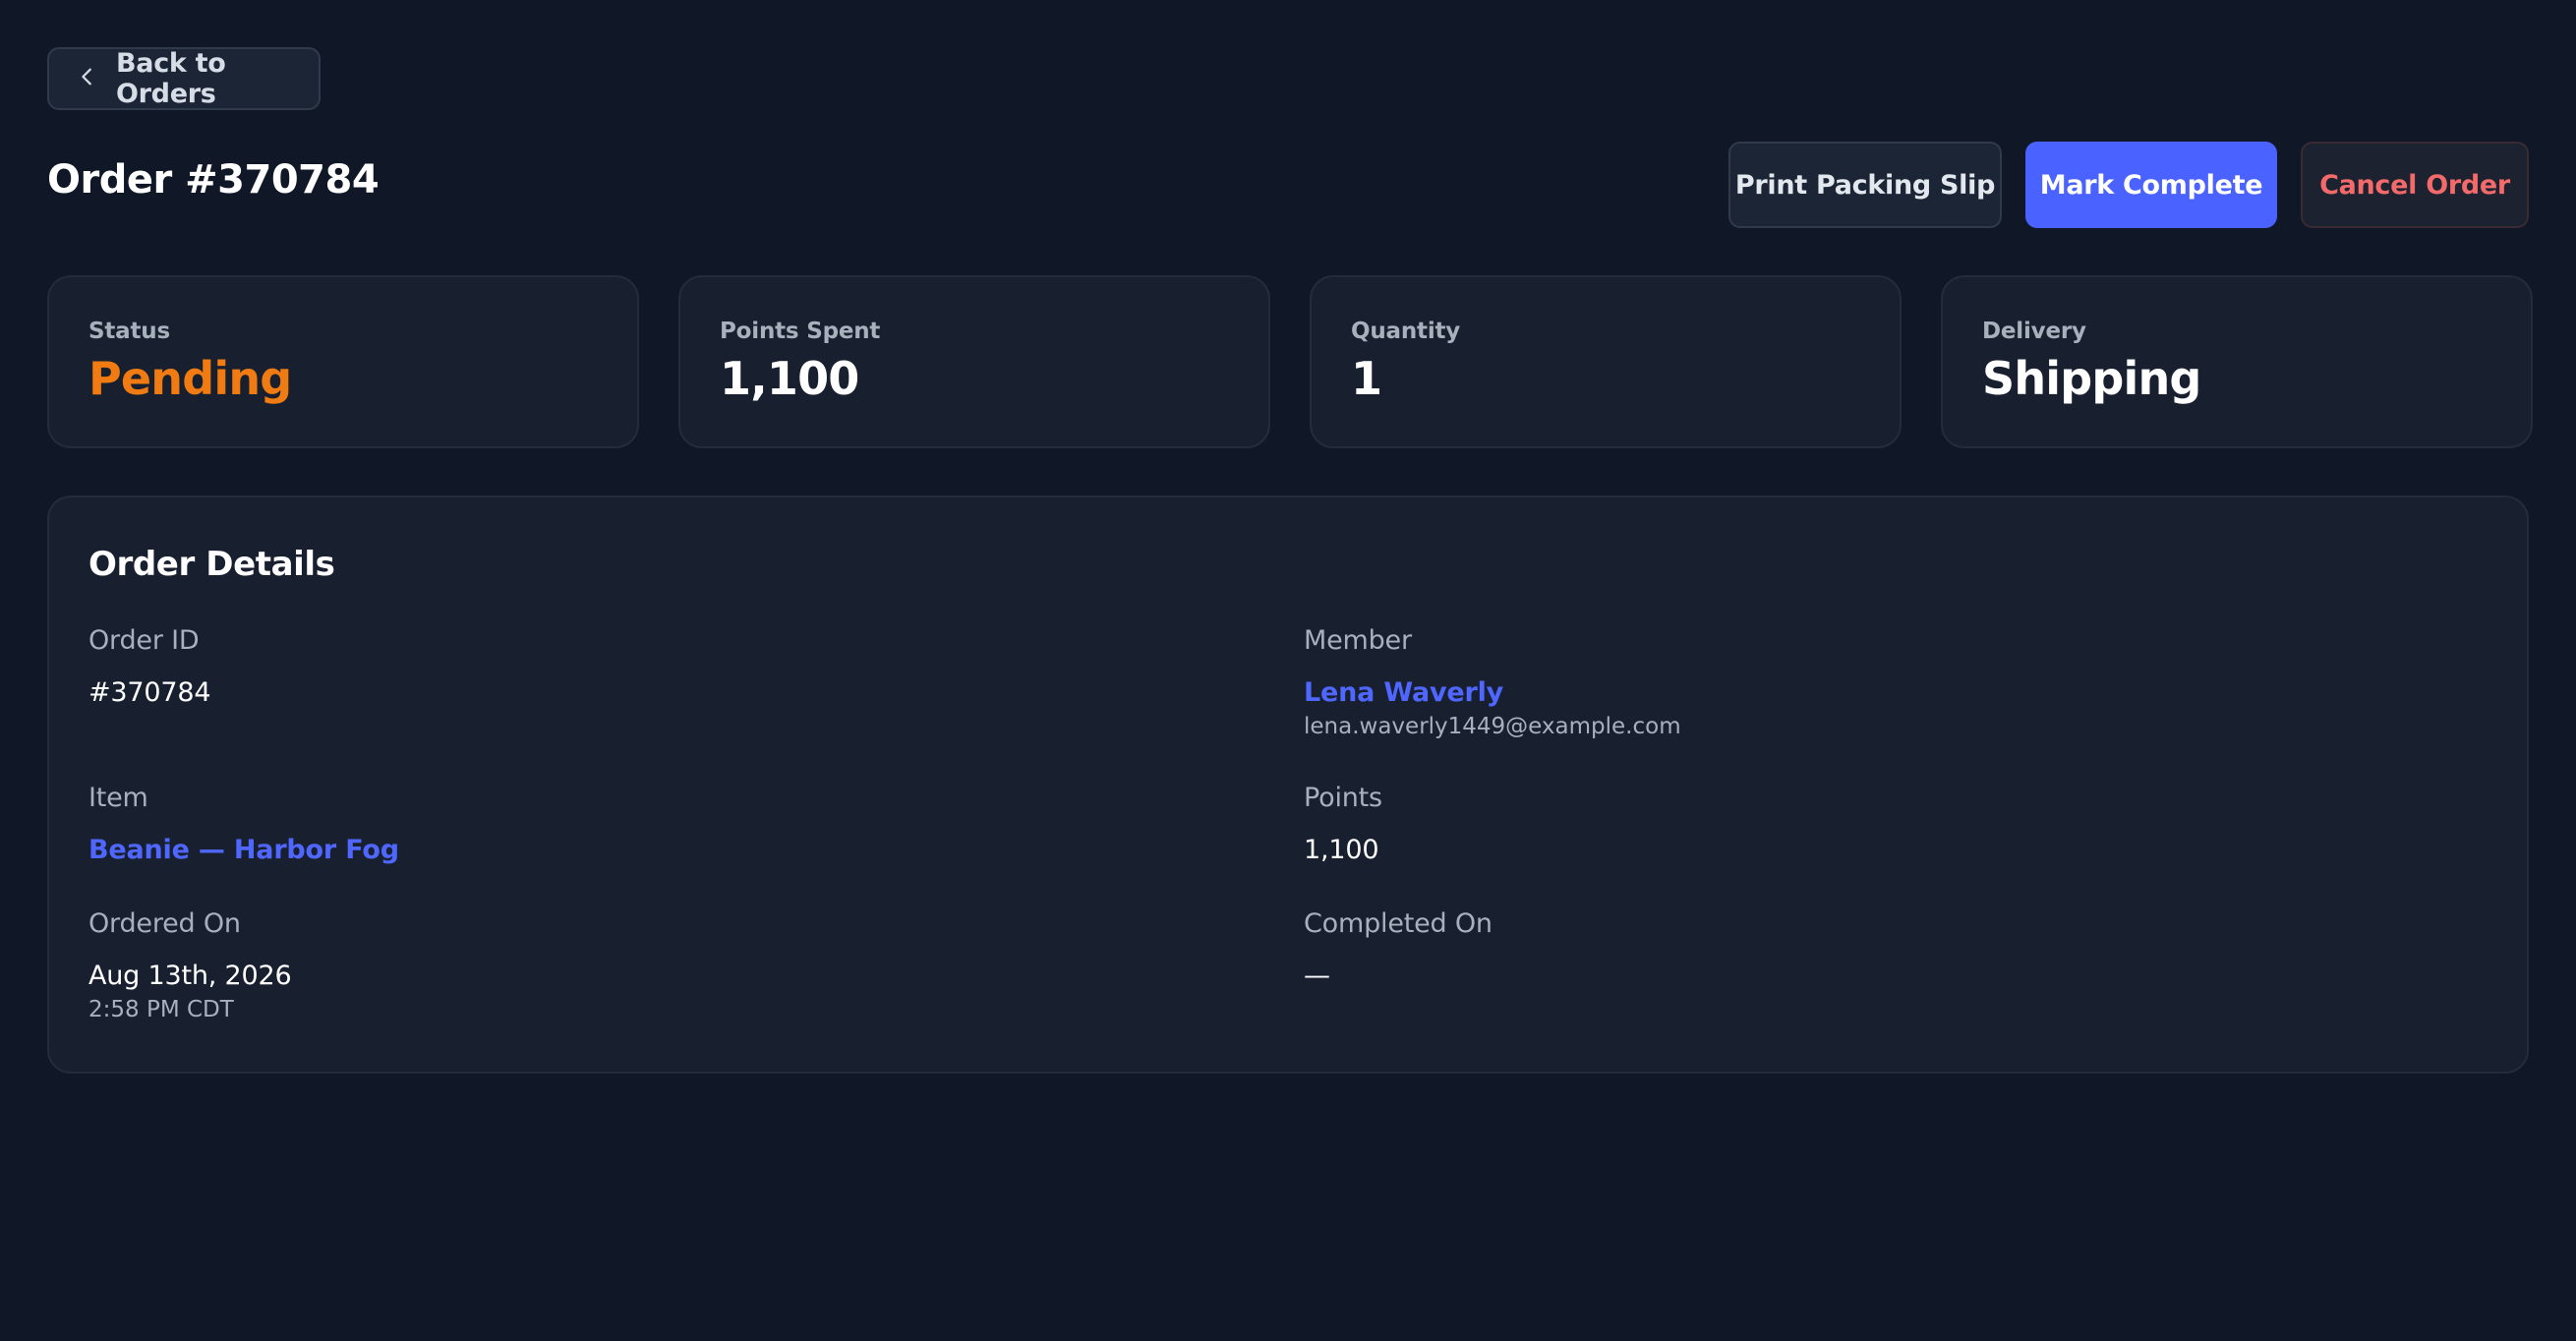 This screenshot has height=1341, width=2576. What do you see at coordinates (243, 824) in the screenshot?
I see `item-field: Item Beanie — Harbor Fog` at bounding box center [243, 824].